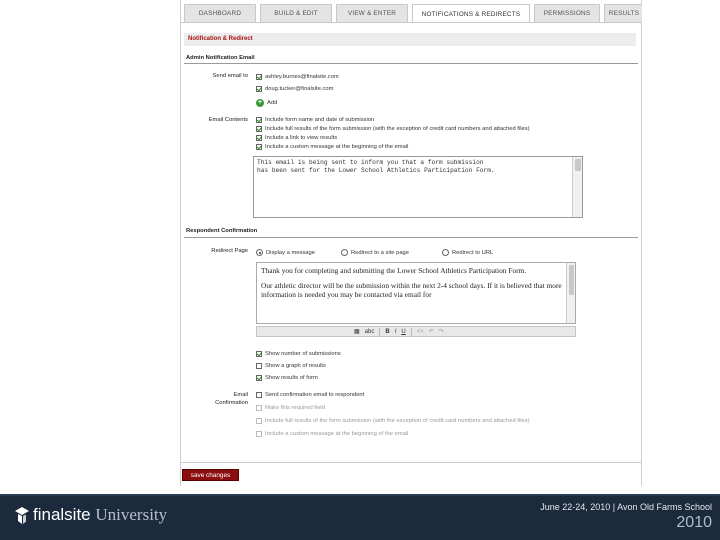  I want to click on spellcheck-button: abc, so click(370, 332).